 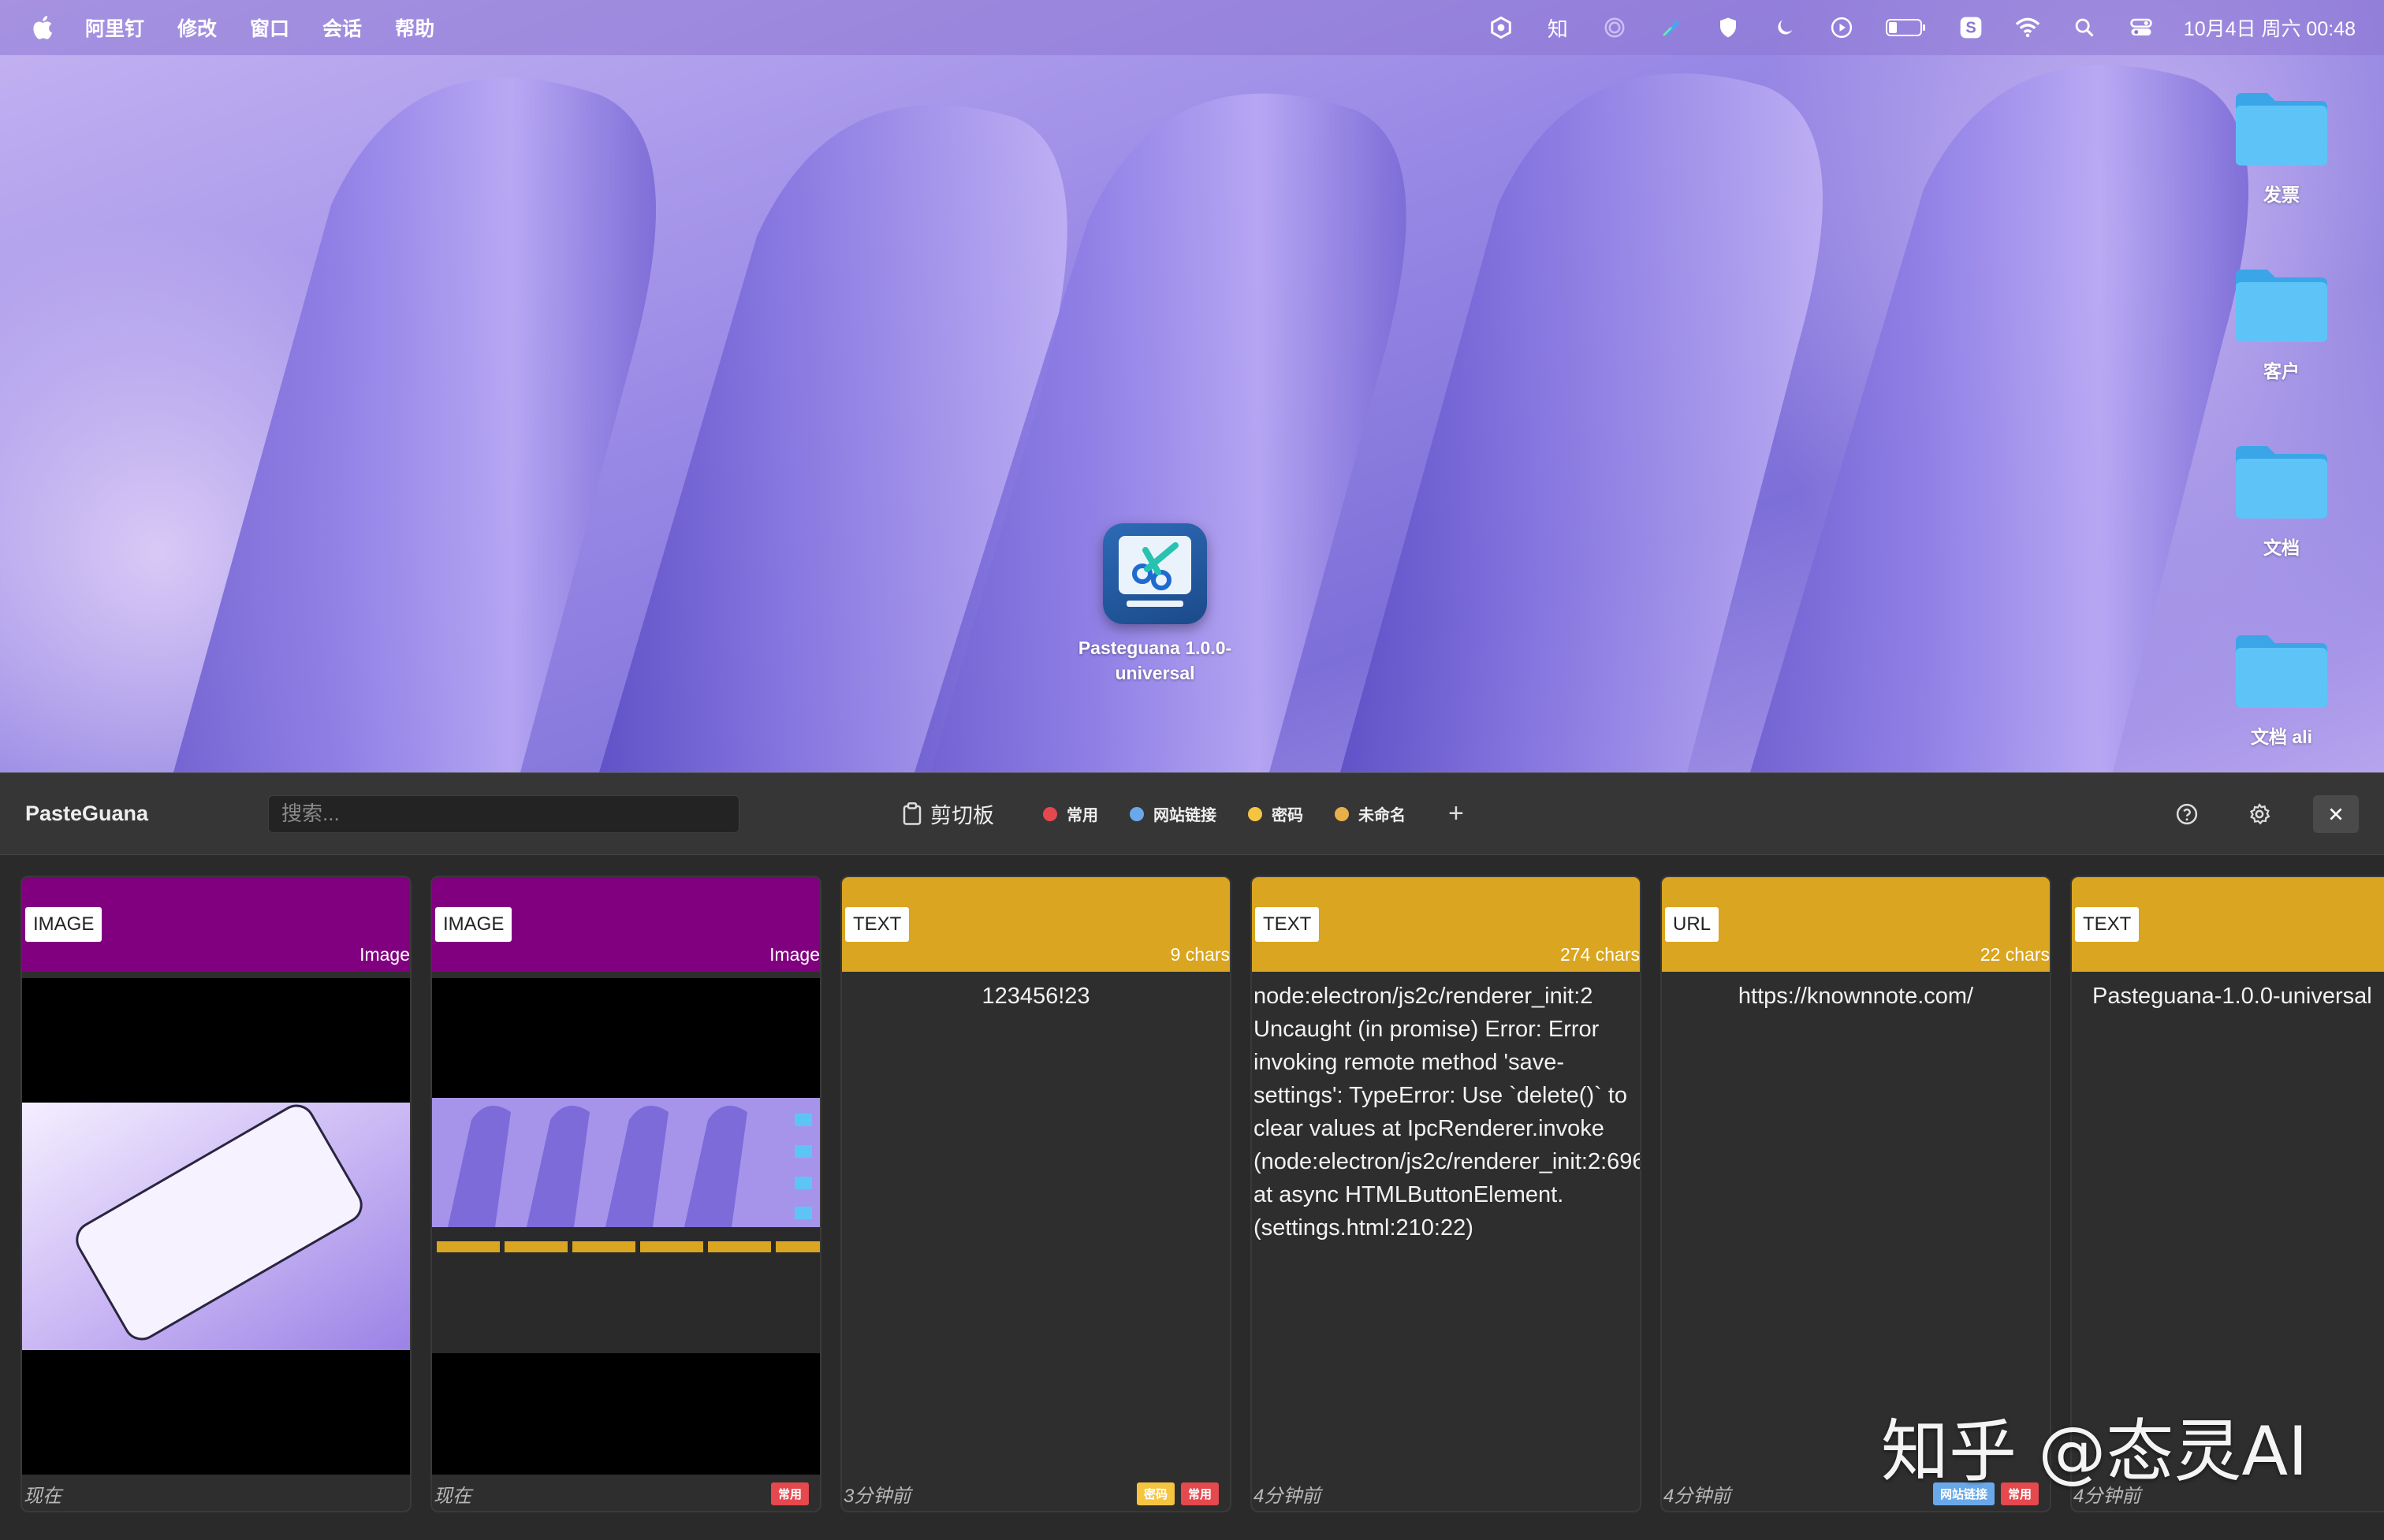 What do you see at coordinates (2141, 27) in the screenshot?
I see `control-center-icon` at bounding box center [2141, 27].